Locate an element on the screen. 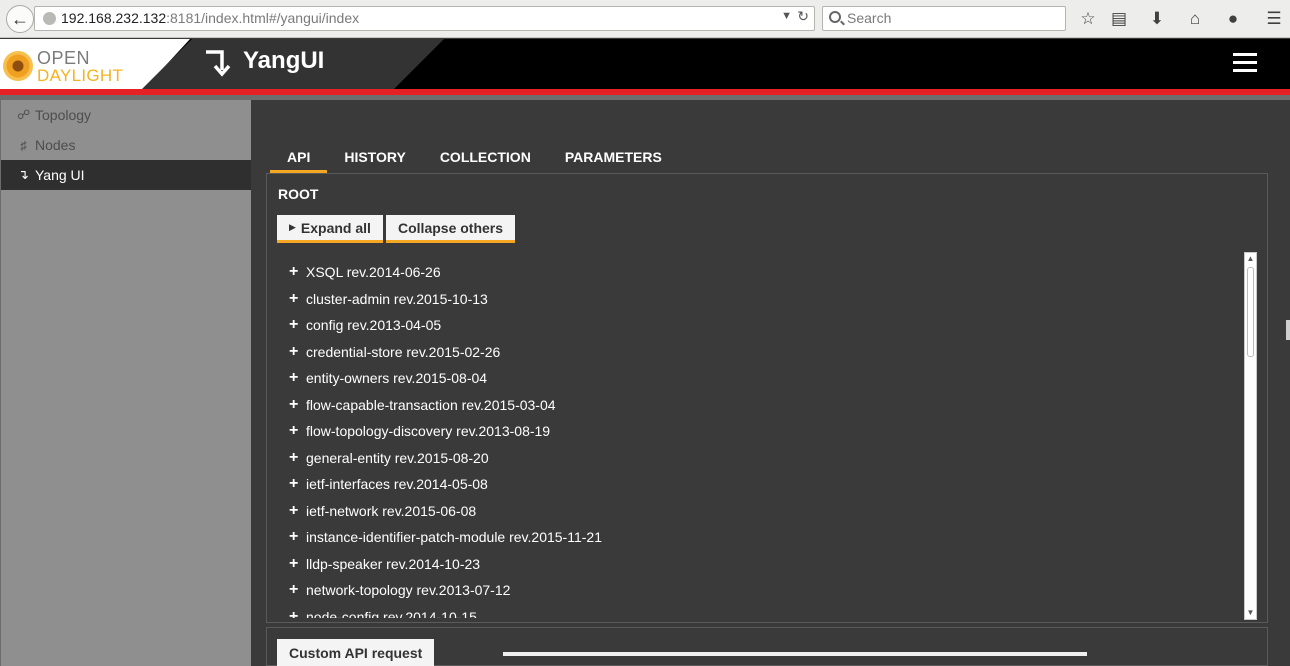  scroll-down-icon: ▼ is located at coordinates (1250, 613).